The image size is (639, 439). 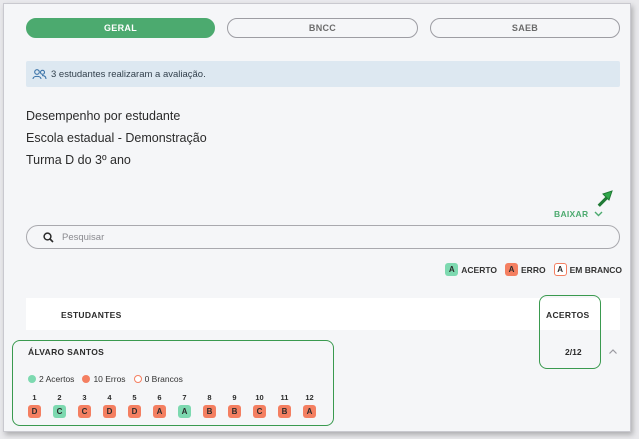 I want to click on answer-item: 9B, so click(x=234, y=405).